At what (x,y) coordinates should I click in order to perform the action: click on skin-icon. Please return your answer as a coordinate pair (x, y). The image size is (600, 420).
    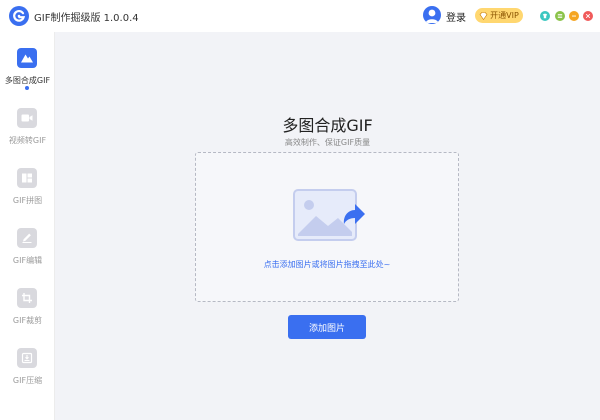
    Looking at the image, I should click on (545, 16).